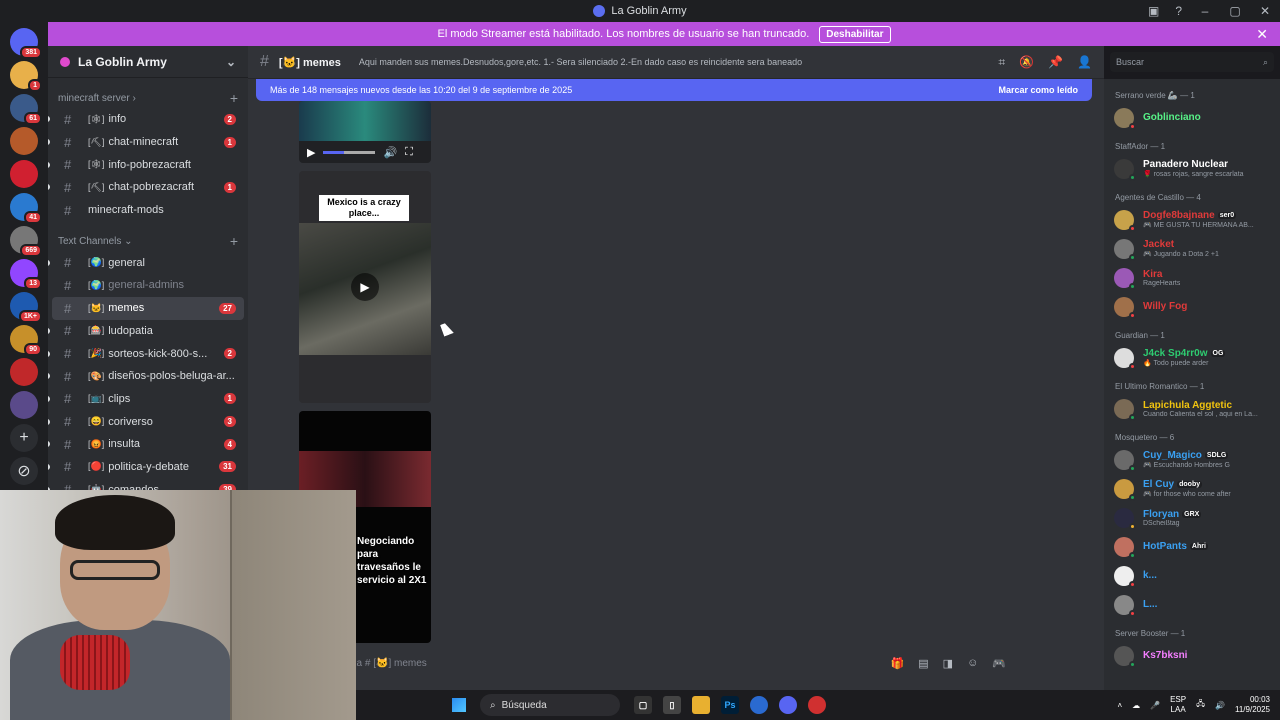 The image size is (1280, 720). I want to click on member-item: Cuy_Magico SDLG 🎮 Escuchando Hombres G, so click(1192, 459).